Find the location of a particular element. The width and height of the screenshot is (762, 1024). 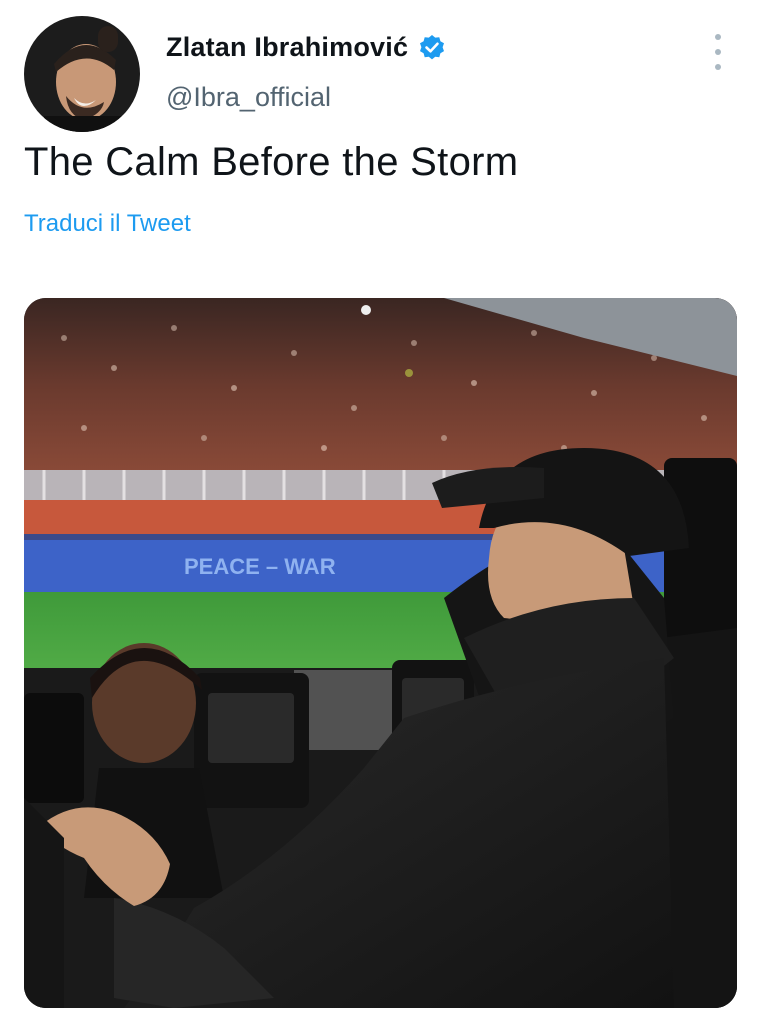

more-options-icon is located at coordinates (718, 52).